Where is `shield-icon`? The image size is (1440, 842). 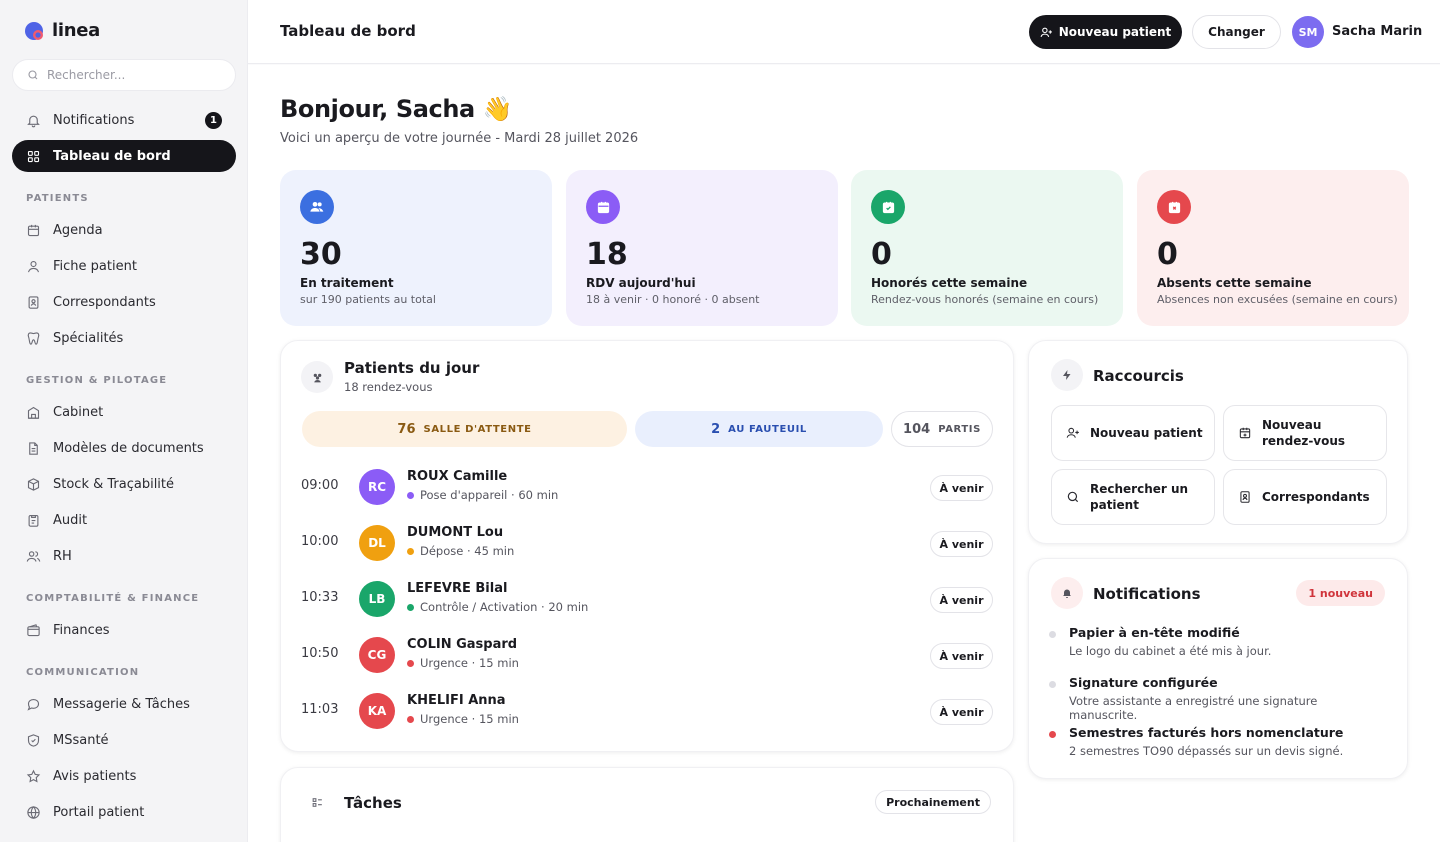
shield-icon is located at coordinates (33, 740).